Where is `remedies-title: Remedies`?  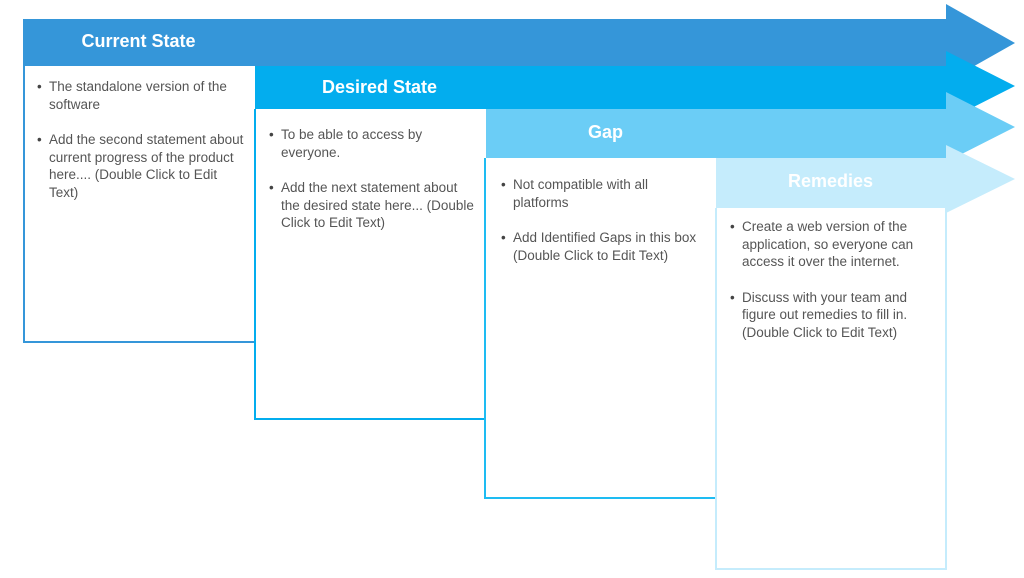
remedies-title: Remedies is located at coordinates (830, 181).